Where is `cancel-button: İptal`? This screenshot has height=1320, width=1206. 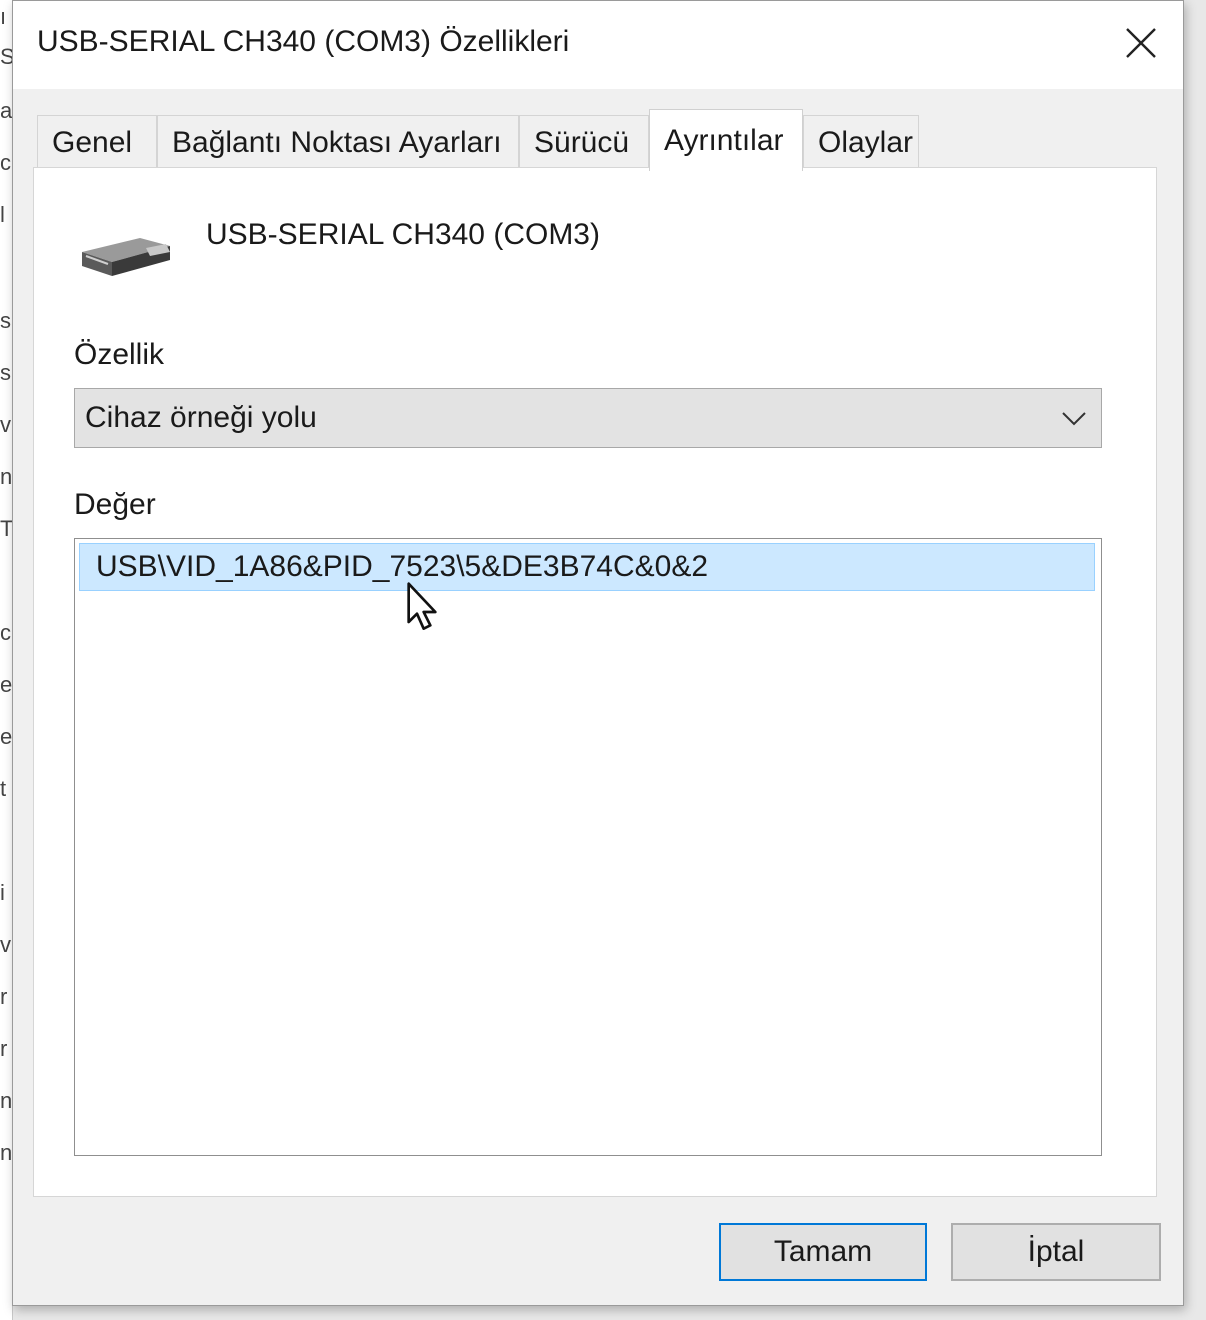 cancel-button: İptal is located at coordinates (1056, 1252).